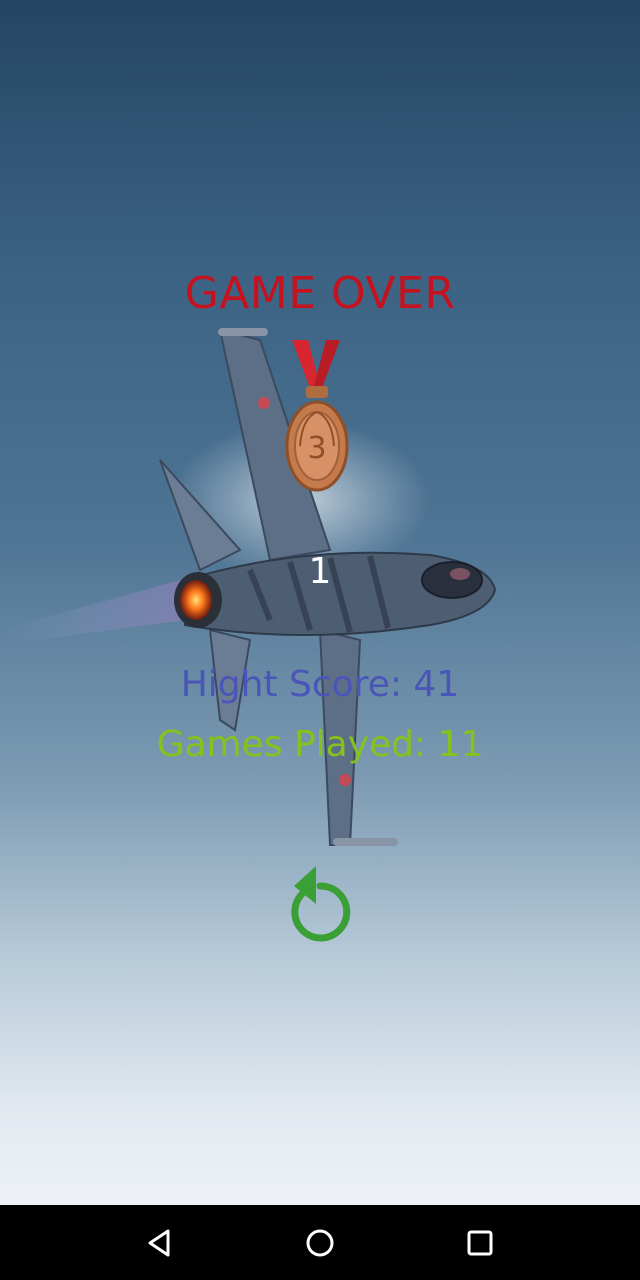  I want to click on recents-square-icon, so click(480, 1243).